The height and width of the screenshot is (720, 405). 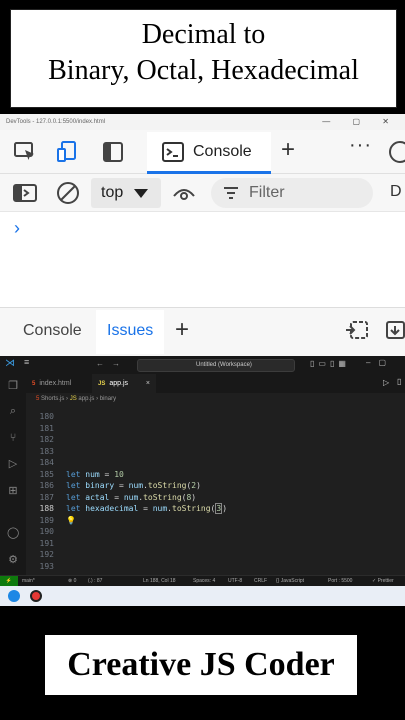 I want to click on manage-gear-icon: ⚙, so click(x=13, y=560).